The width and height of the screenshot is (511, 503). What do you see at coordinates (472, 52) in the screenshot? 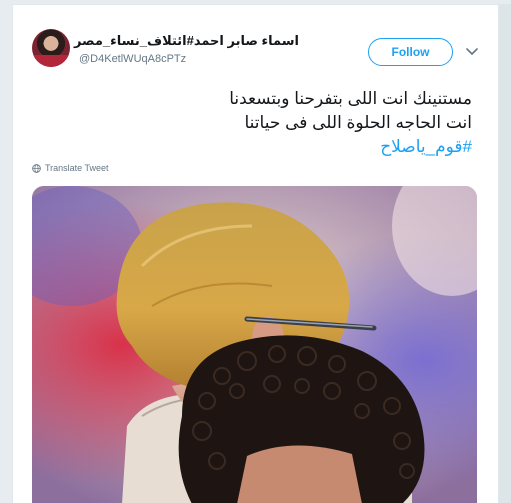
I see `chevron-down-icon` at bounding box center [472, 52].